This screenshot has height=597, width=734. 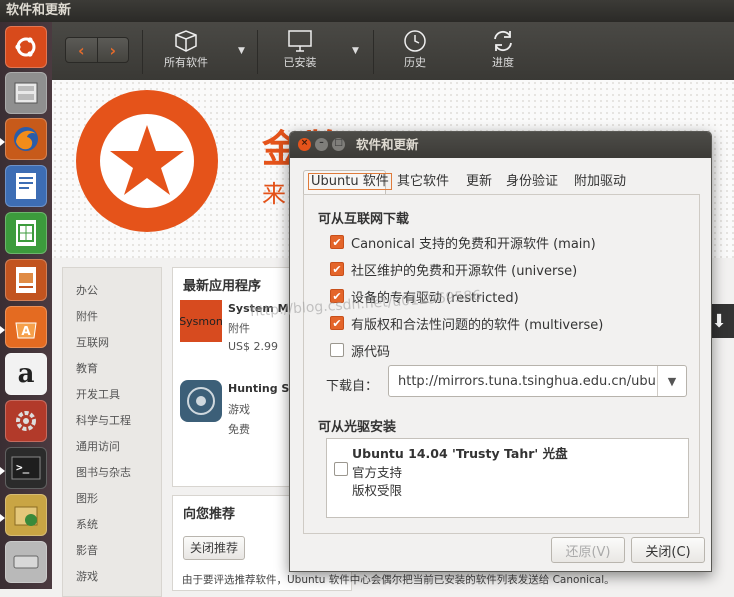 I want to click on sysmon-app-icon: Sysmon, so click(x=201, y=321).